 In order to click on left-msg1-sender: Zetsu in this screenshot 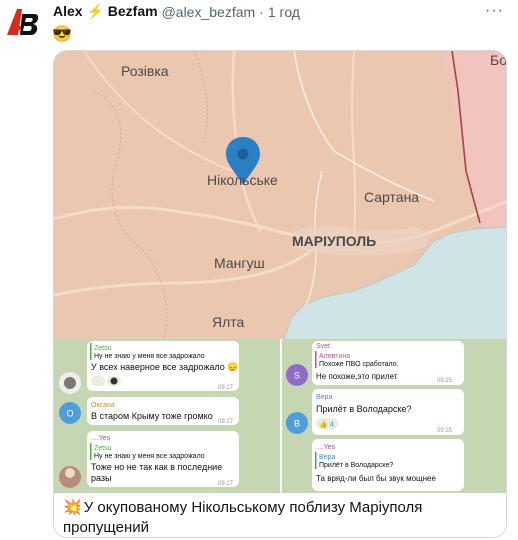, I will do `click(103, 348)`.